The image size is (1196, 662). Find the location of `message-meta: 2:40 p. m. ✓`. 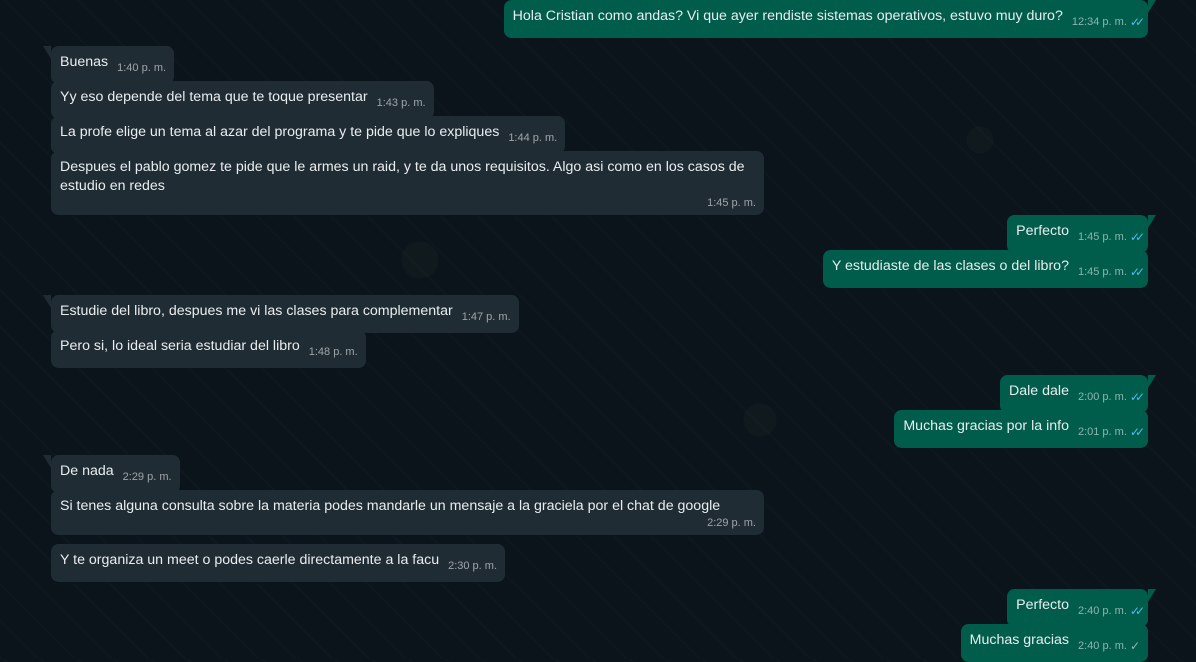

message-meta: 2:40 p. m. ✓ is located at coordinates (1109, 646).